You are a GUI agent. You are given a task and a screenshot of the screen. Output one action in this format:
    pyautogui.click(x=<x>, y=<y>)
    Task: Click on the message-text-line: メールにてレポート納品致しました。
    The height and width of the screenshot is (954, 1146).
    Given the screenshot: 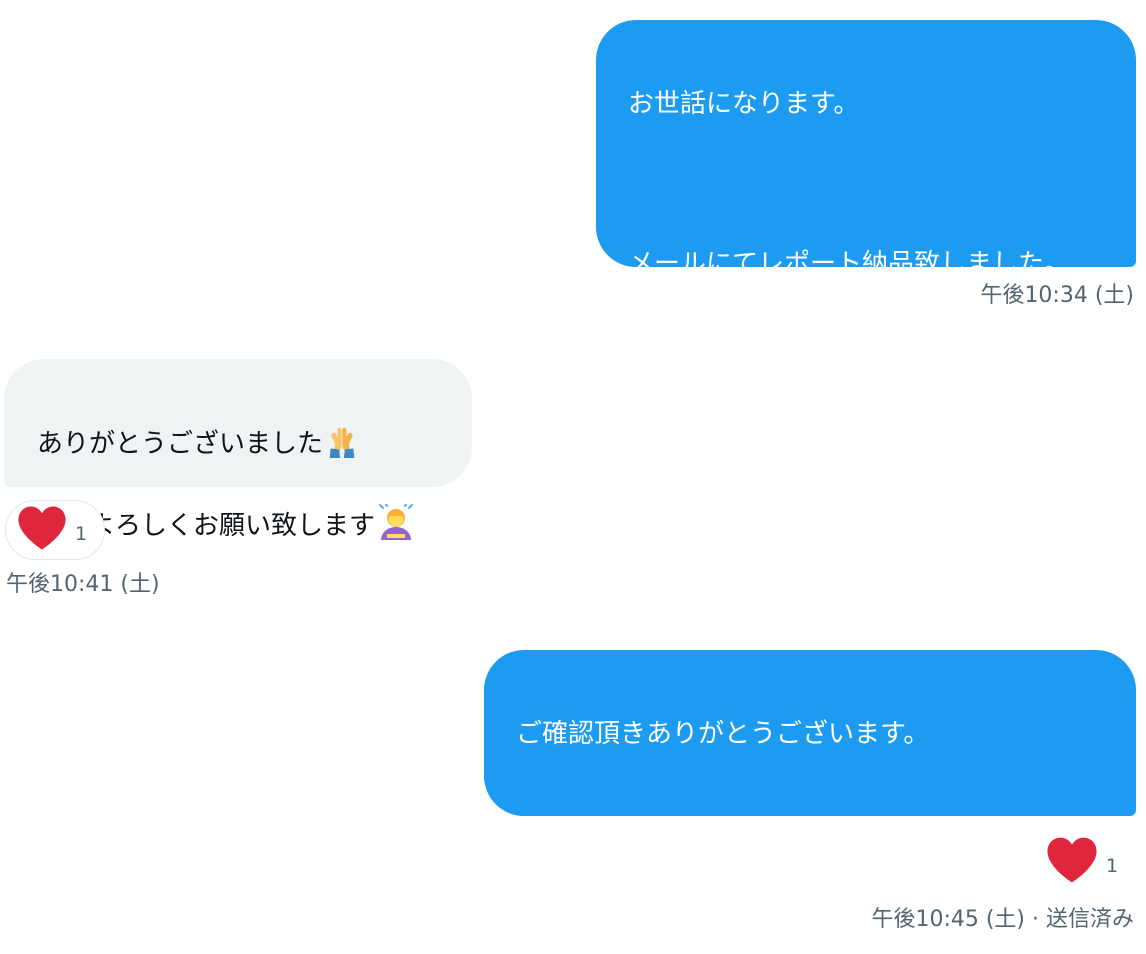 What is the action you would take?
    pyautogui.click(x=849, y=264)
    